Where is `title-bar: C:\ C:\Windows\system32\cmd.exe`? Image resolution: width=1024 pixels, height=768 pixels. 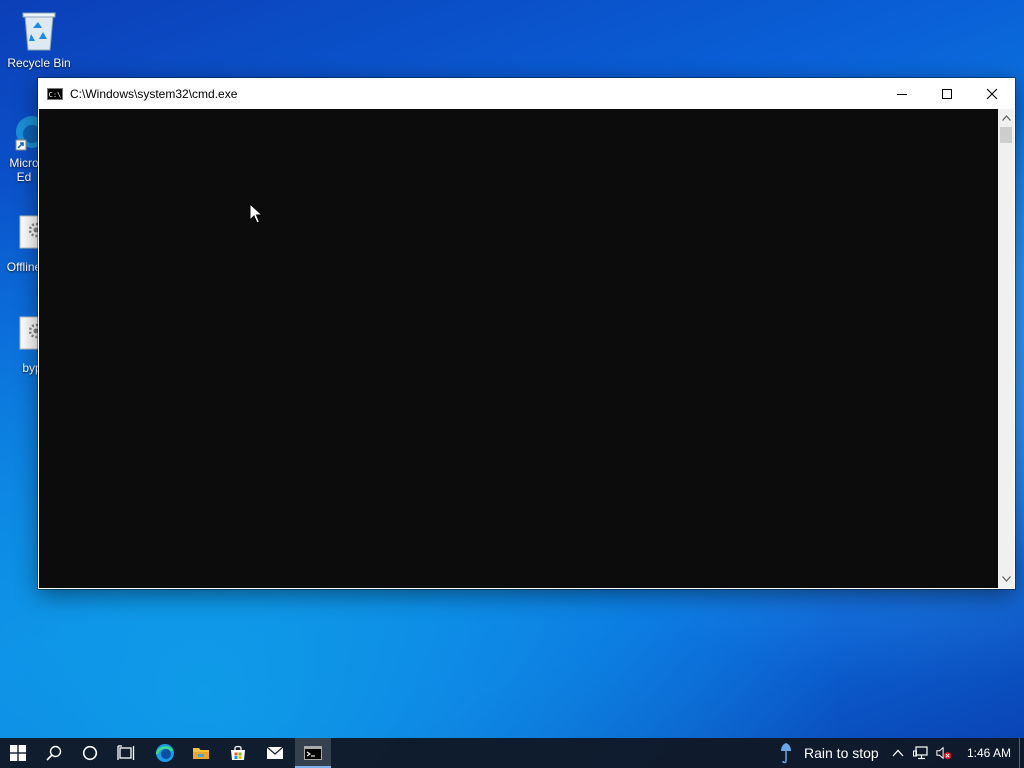
title-bar: C:\ C:\Windows\system32\cmd.exe is located at coordinates (526, 93).